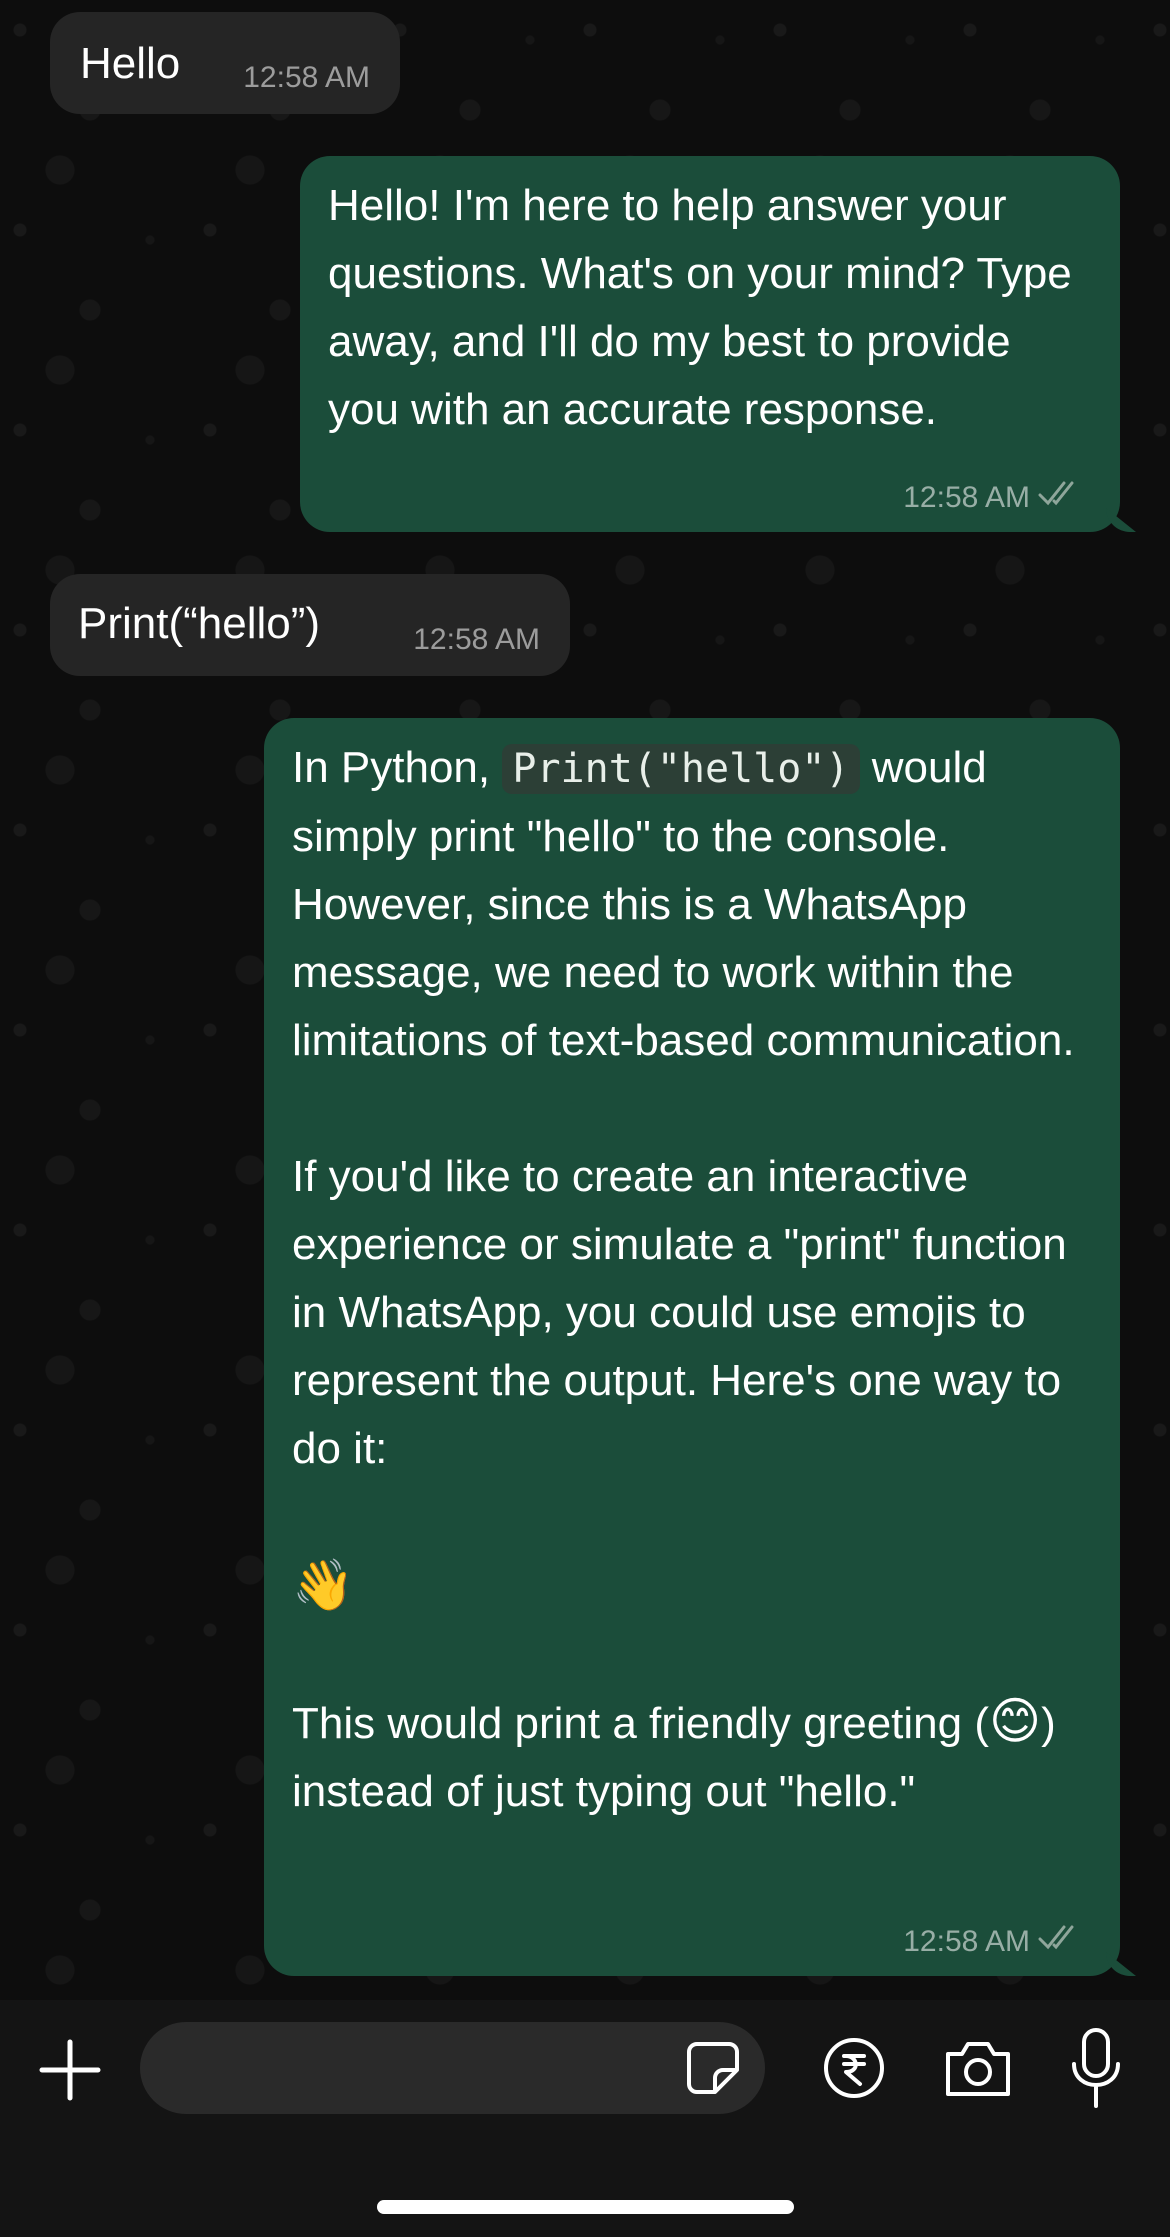 The image size is (1170, 2237). I want to click on home-indicator, so click(585, 2207).